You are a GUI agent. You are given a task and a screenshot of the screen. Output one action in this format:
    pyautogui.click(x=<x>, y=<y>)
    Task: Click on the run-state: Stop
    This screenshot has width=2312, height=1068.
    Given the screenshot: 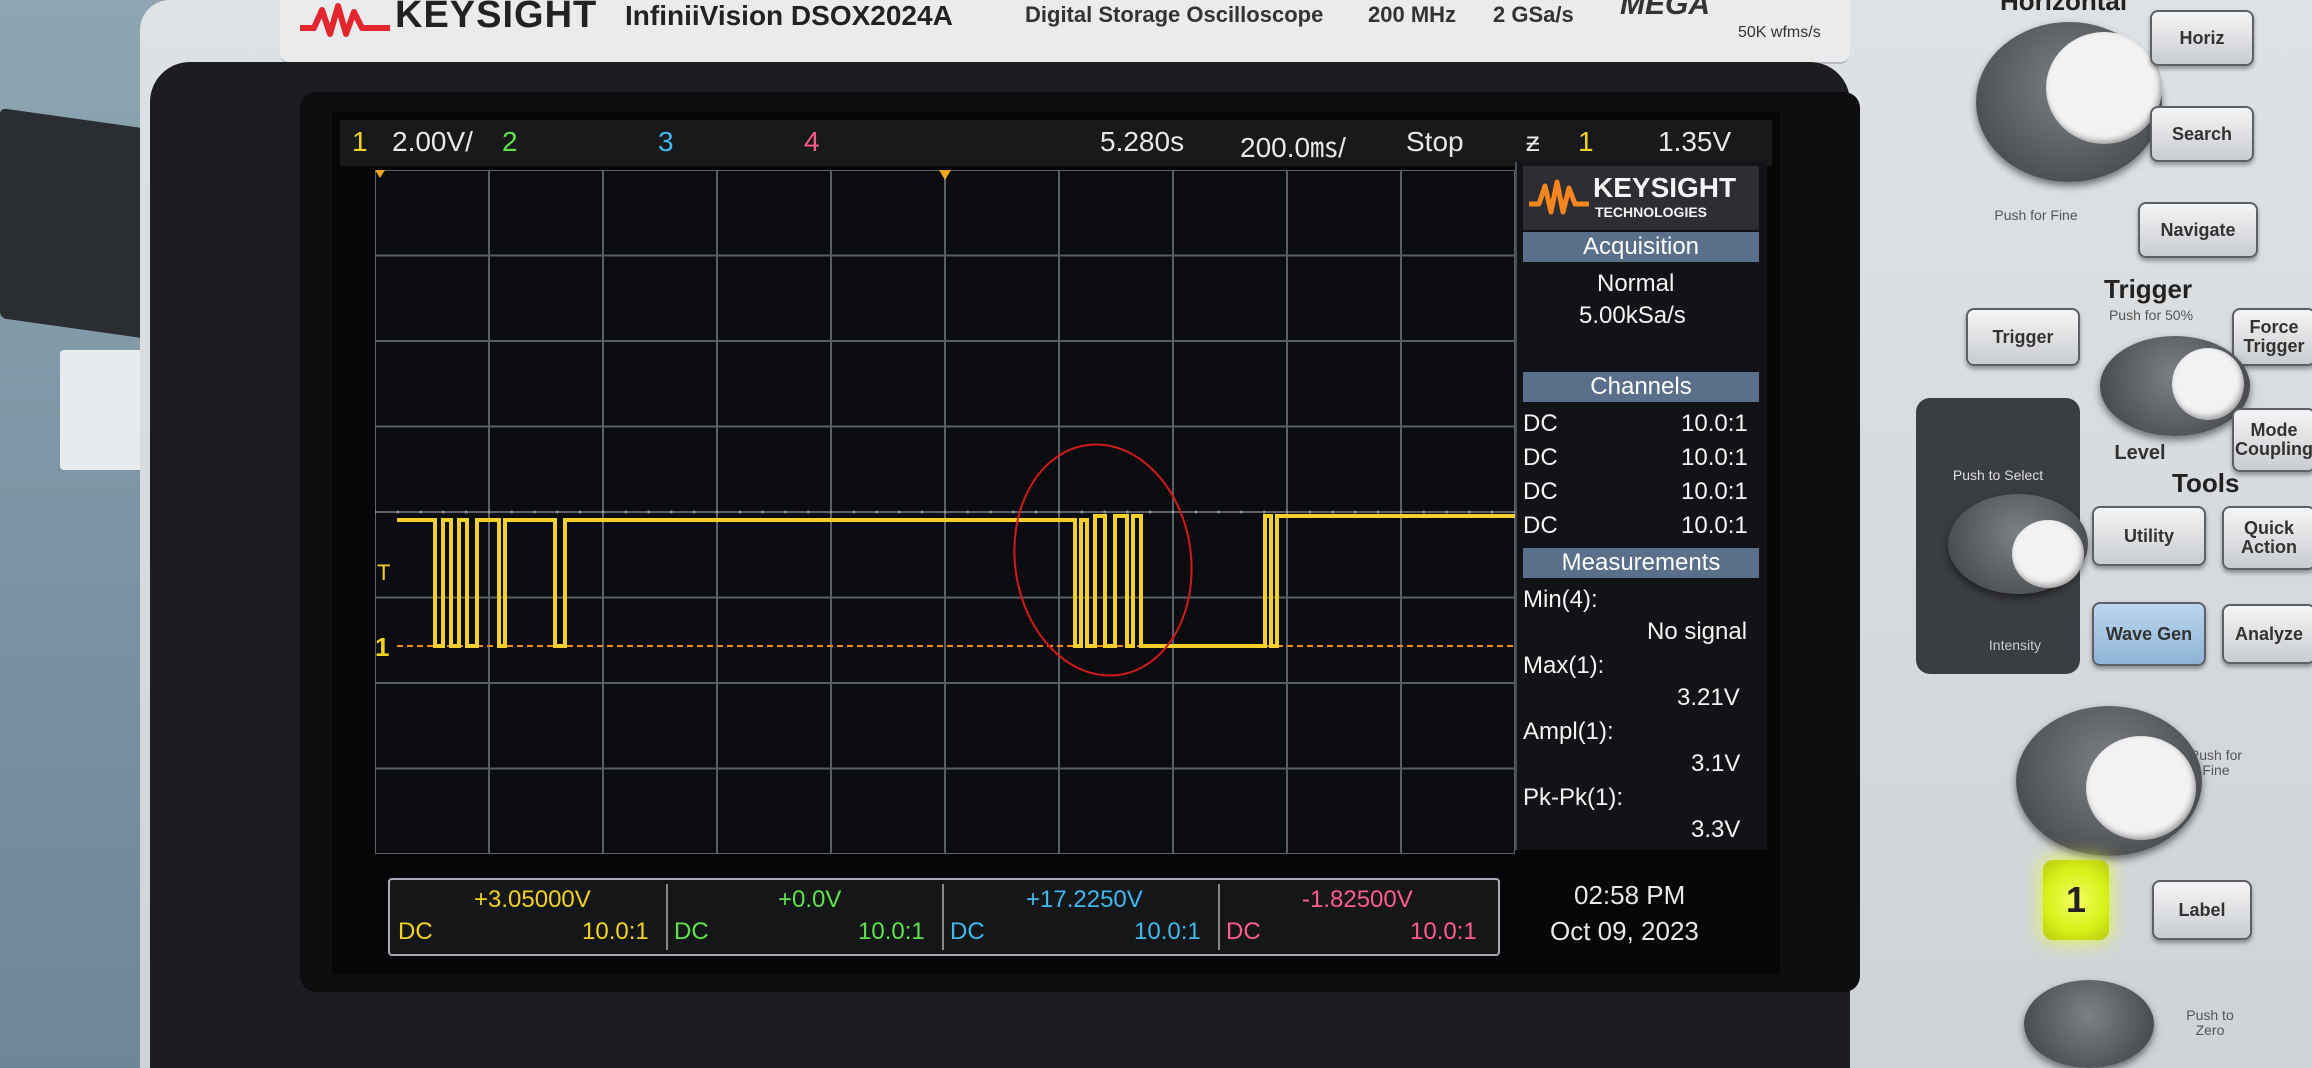 What is the action you would take?
    pyautogui.click(x=1435, y=141)
    